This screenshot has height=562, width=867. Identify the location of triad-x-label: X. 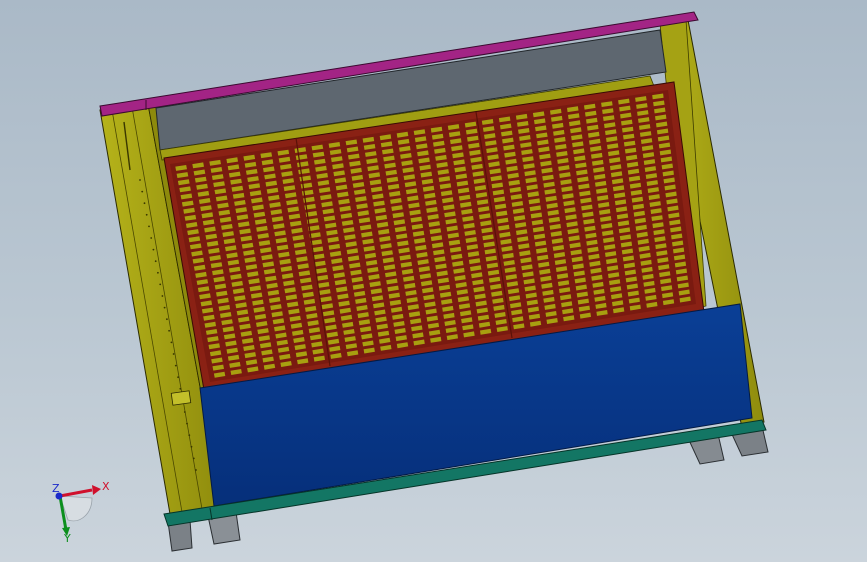
(106, 486).